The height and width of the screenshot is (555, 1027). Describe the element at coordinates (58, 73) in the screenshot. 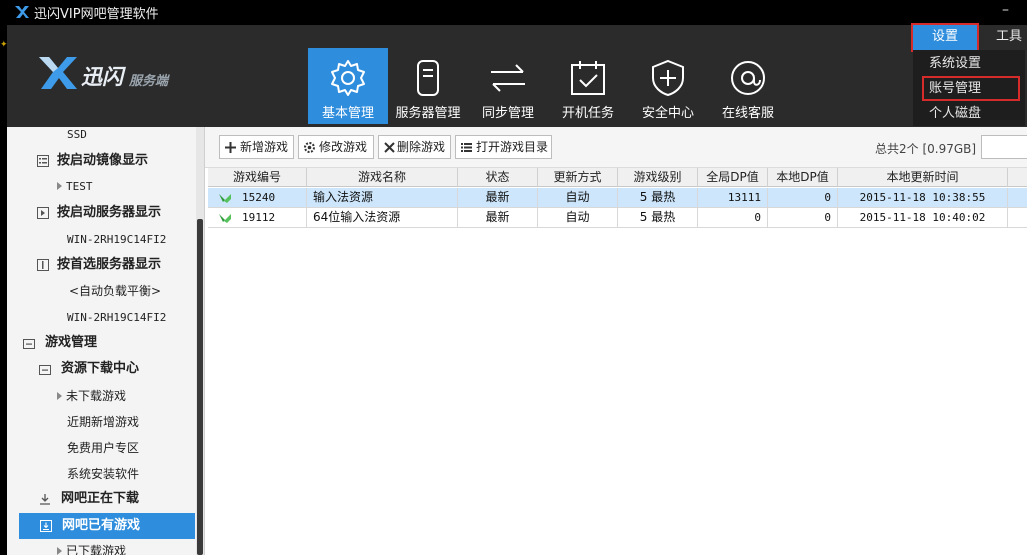

I see `brand-x-icon` at that location.